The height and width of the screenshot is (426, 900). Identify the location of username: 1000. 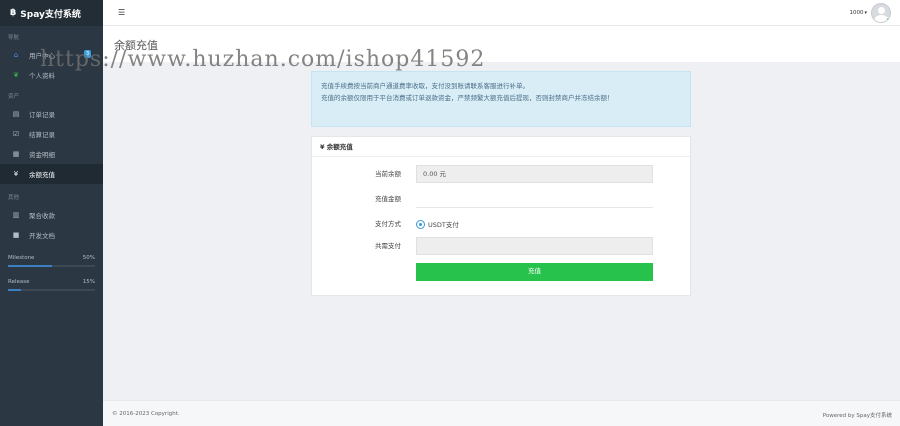
(856, 13).